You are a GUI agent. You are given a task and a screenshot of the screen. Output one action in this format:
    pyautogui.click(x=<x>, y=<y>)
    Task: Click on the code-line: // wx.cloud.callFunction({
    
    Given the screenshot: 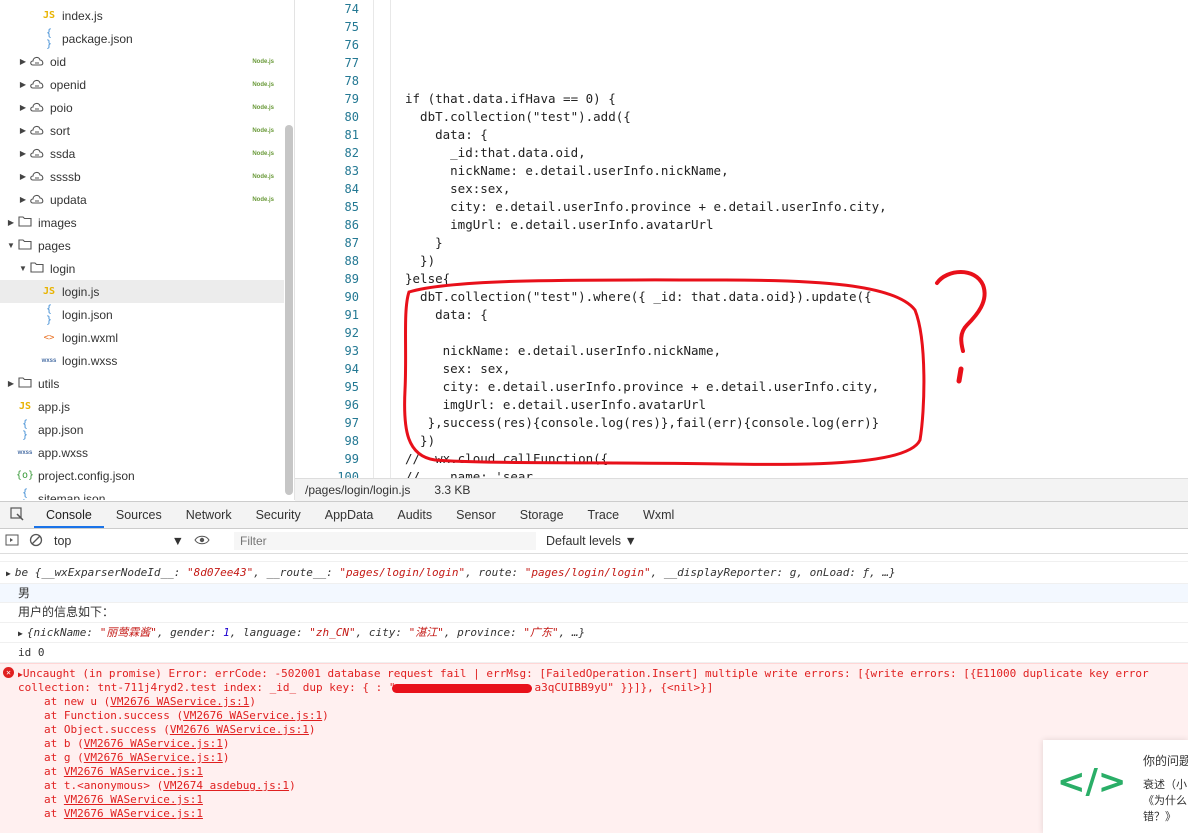 What is the action you would take?
    pyautogui.click(x=506, y=459)
    